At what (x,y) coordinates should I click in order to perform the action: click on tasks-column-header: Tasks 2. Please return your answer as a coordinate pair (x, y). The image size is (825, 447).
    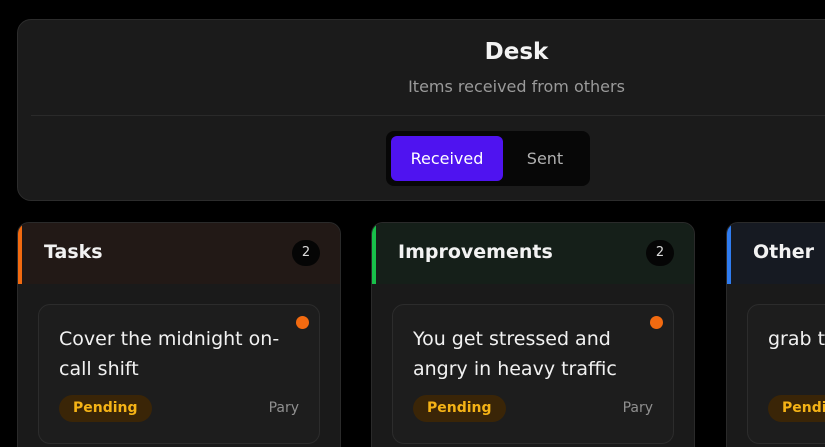
    Looking at the image, I should click on (179, 253).